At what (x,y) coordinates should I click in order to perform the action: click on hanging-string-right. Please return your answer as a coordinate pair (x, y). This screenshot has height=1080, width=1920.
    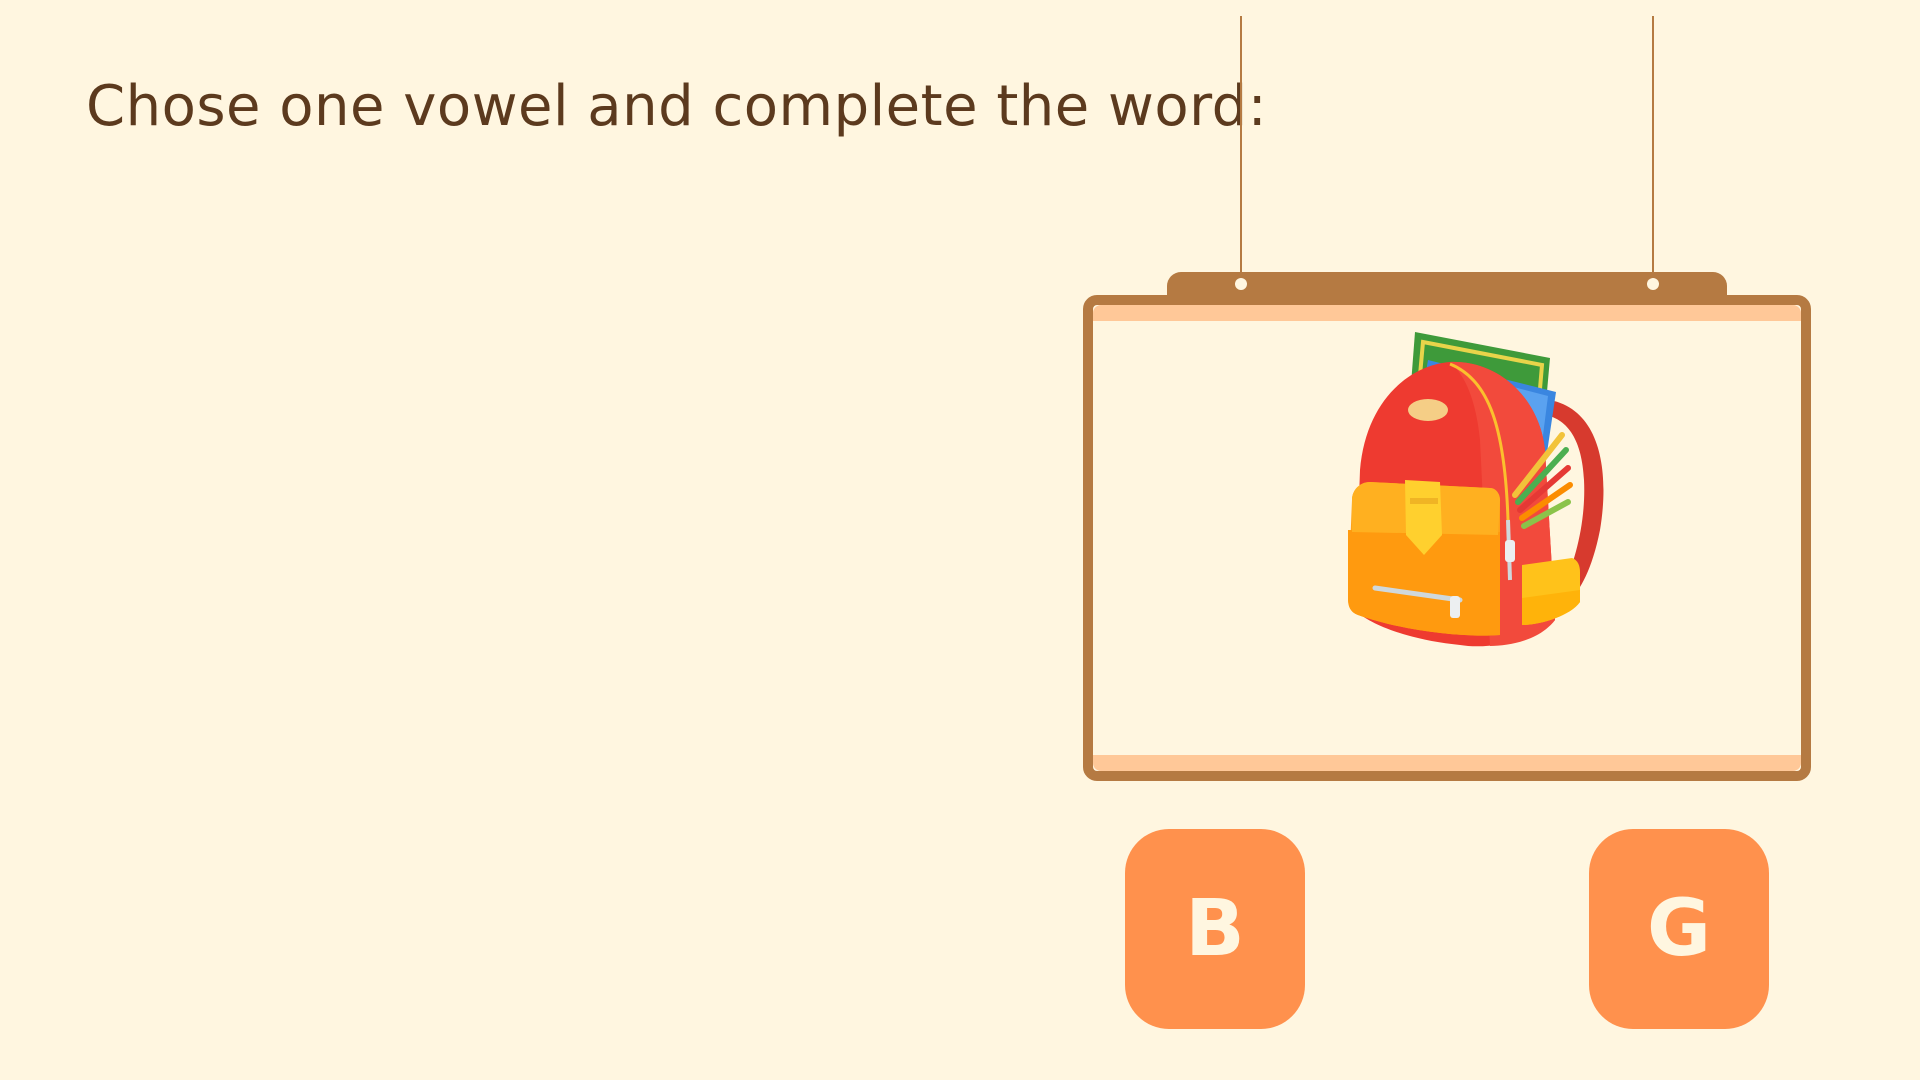
    Looking at the image, I should click on (1653, 149).